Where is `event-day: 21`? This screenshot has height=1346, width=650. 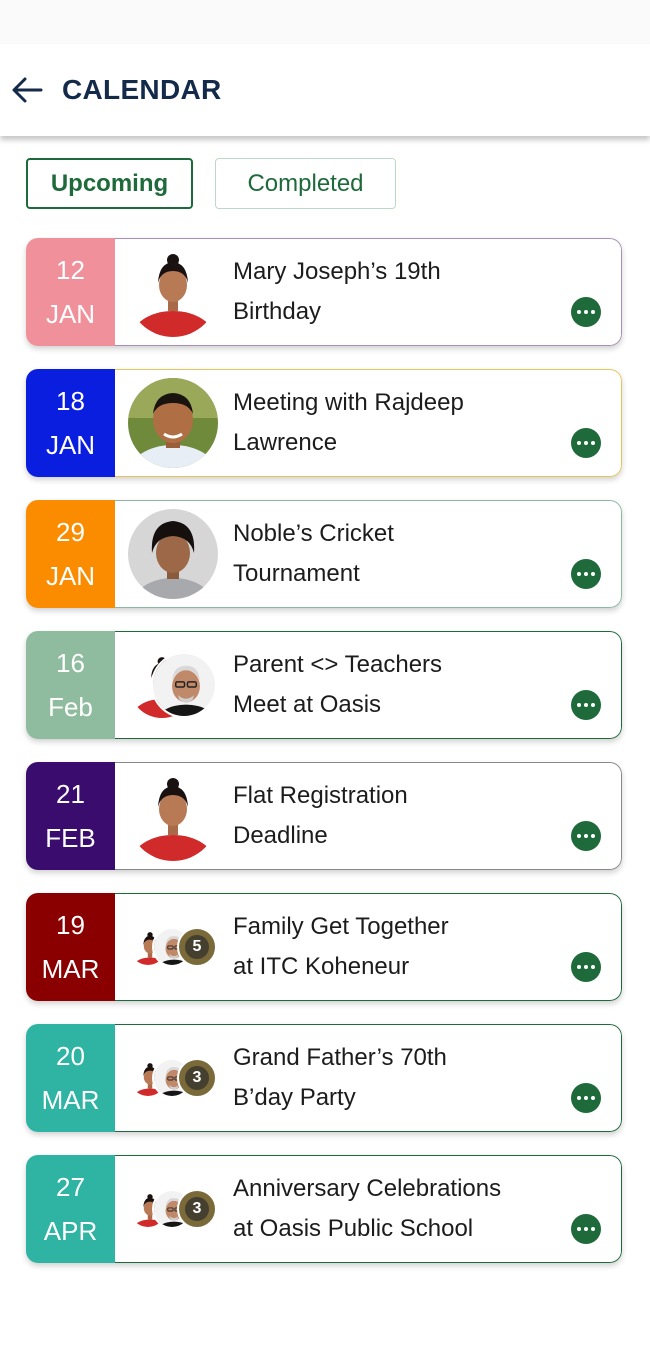
event-day: 21 is located at coordinates (70, 794).